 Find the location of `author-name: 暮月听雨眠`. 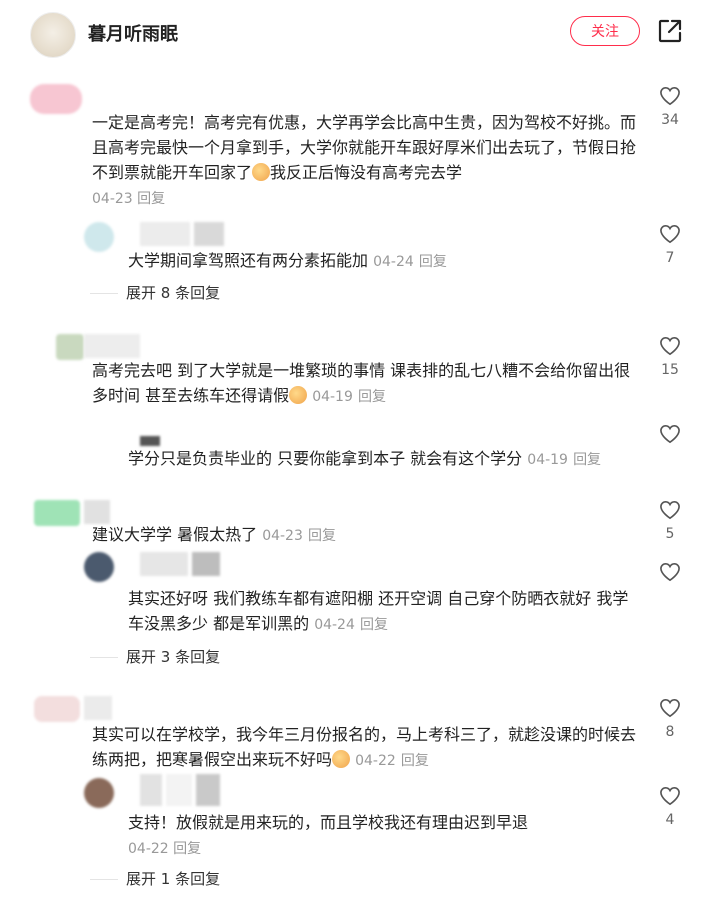

author-name: 暮月听雨眠 is located at coordinates (133, 33).